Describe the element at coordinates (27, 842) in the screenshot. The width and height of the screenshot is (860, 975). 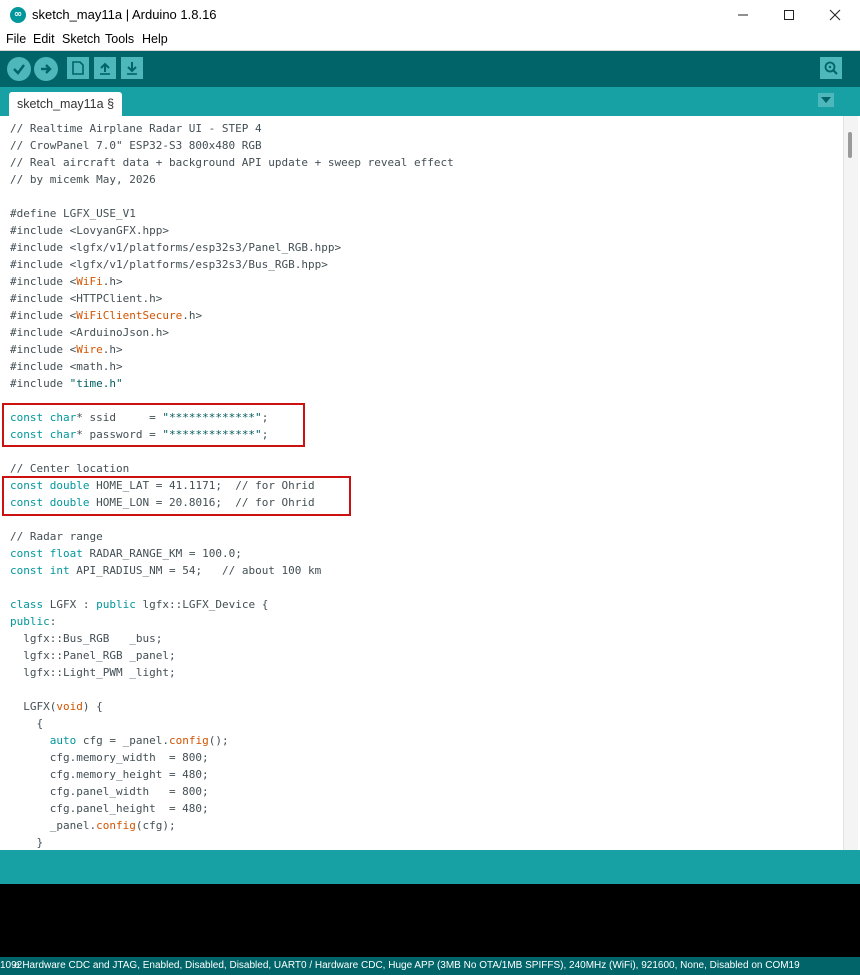
I see `code-token: }` at that location.